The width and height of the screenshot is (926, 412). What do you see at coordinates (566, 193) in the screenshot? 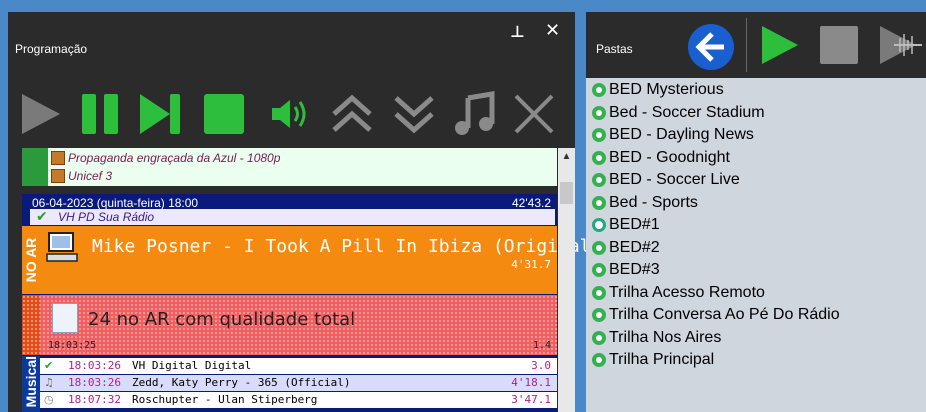
I see `scroll-thumb` at bounding box center [566, 193].